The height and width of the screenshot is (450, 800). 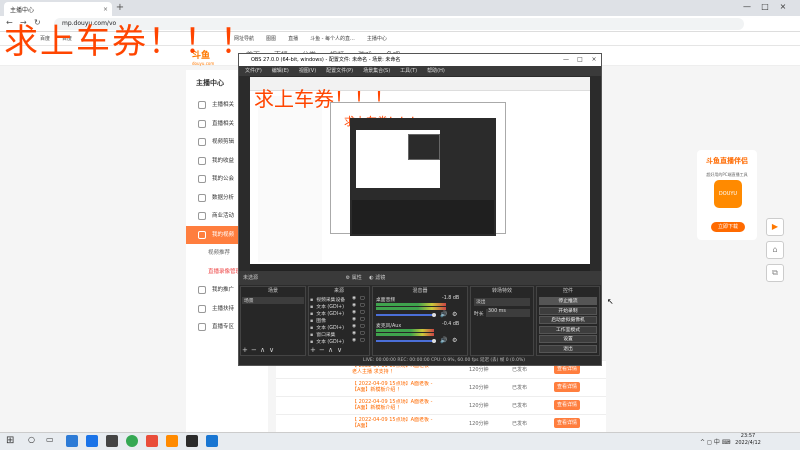 What do you see at coordinates (394, 424) in the screenshot?
I see `video-title-link: 【 2022-04-09 15点场】A面老板 - 【A面】` at bounding box center [394, 424].